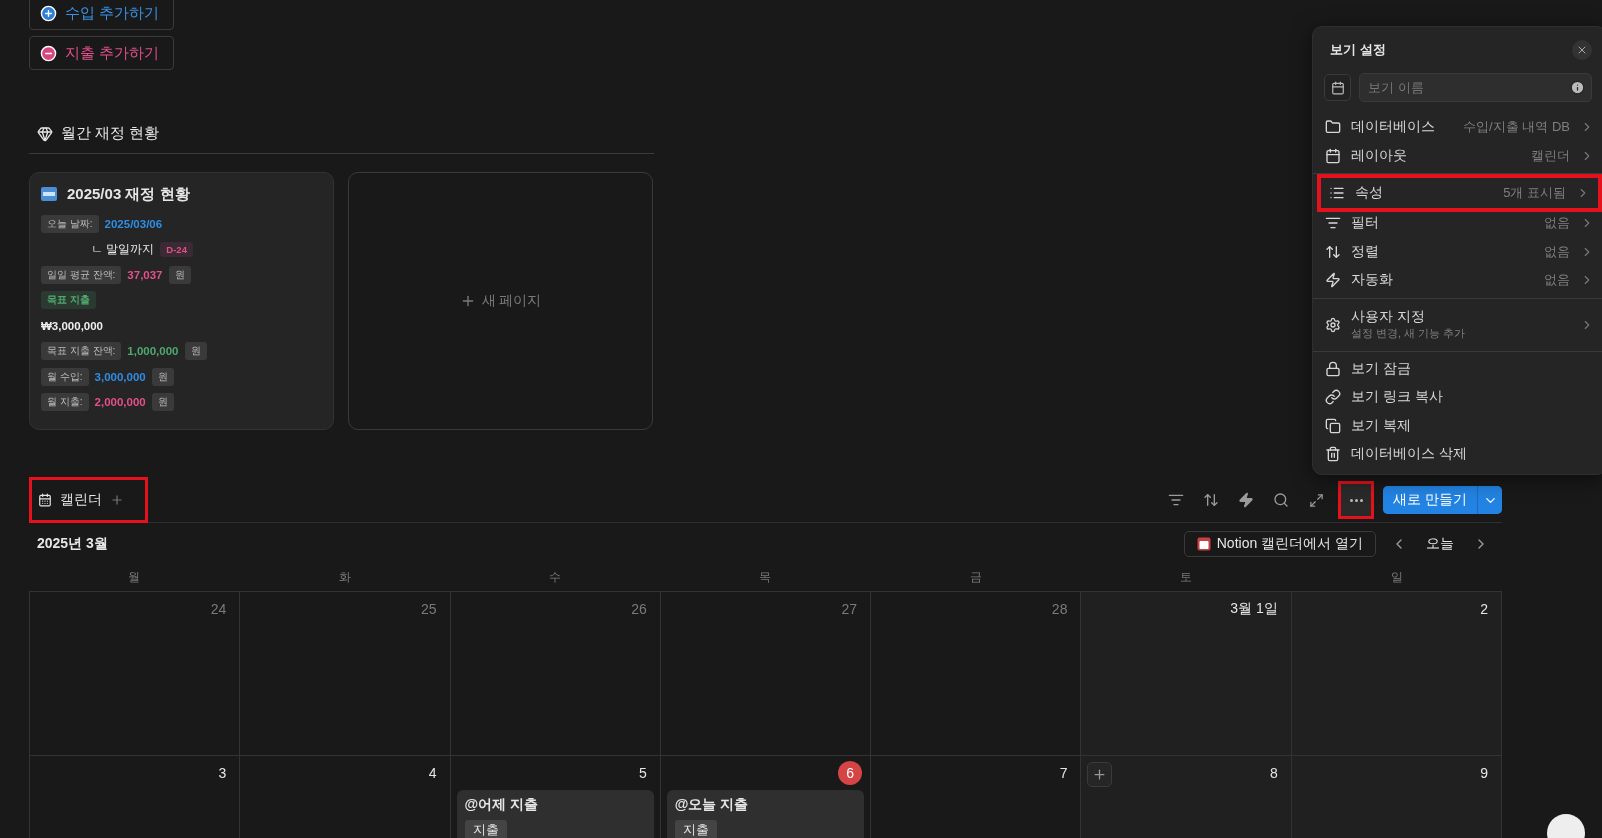 The height and width of the screenshot is (838, 1602). Describe the element at coordinates (1059, 609) in the screenshot. I see `day-number: 28` at that location.